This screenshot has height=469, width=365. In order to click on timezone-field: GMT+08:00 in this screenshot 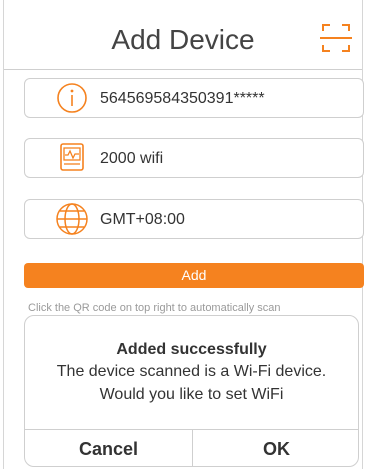, I will do `click(194, 219)`.